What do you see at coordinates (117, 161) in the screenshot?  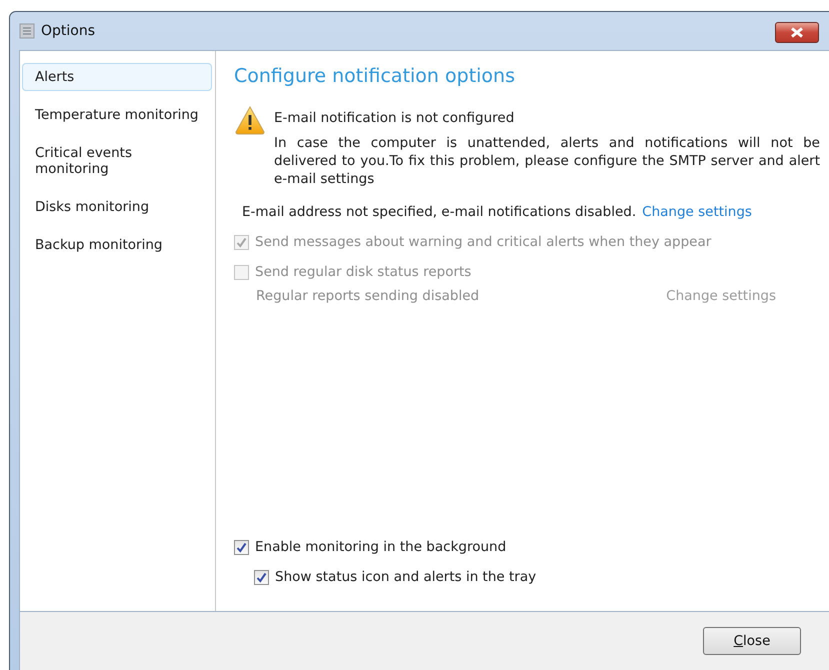 I see `sidebar-item: Critical events monitoring` at bounding box center [117, 161].